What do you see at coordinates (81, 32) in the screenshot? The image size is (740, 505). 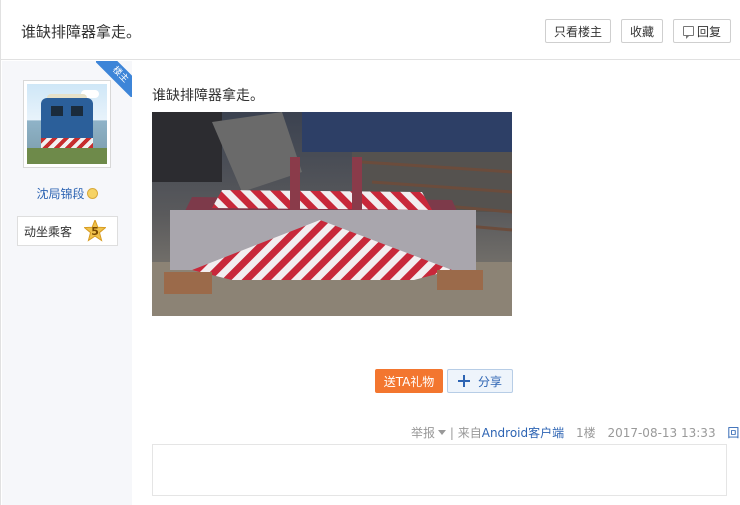 I see `thread-title: 谁缺排障器拿走。` at bounding box center [81, 32].